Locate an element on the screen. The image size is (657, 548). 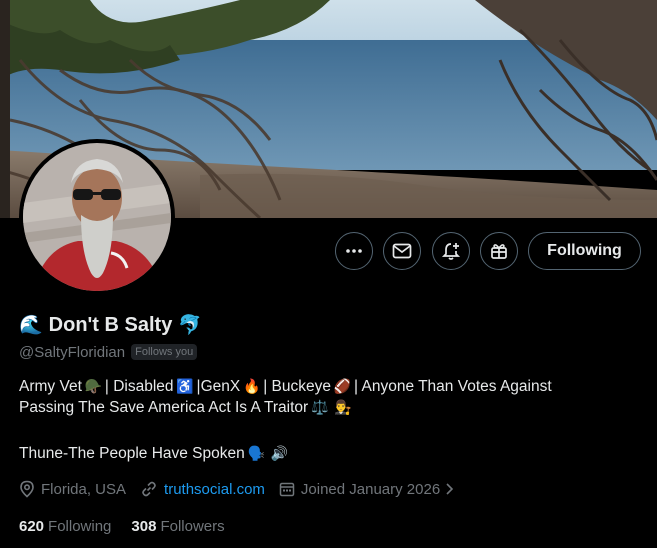
more-button is located at coordinates (354, 251).